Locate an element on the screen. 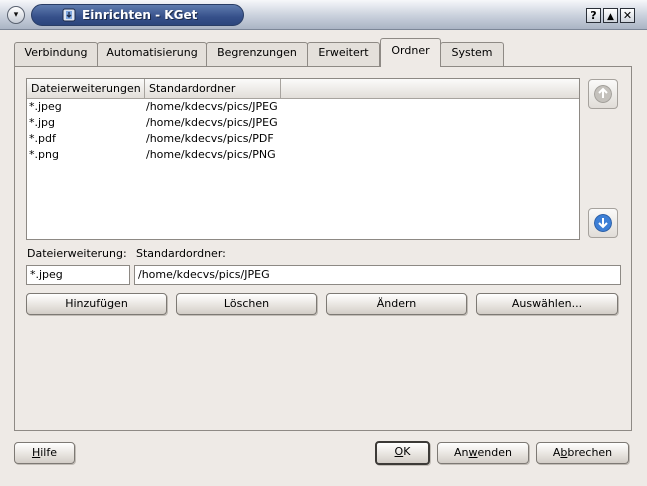 The image size is (647, 486). extension-field: *.jpeg is located at coordinates (78, 275).